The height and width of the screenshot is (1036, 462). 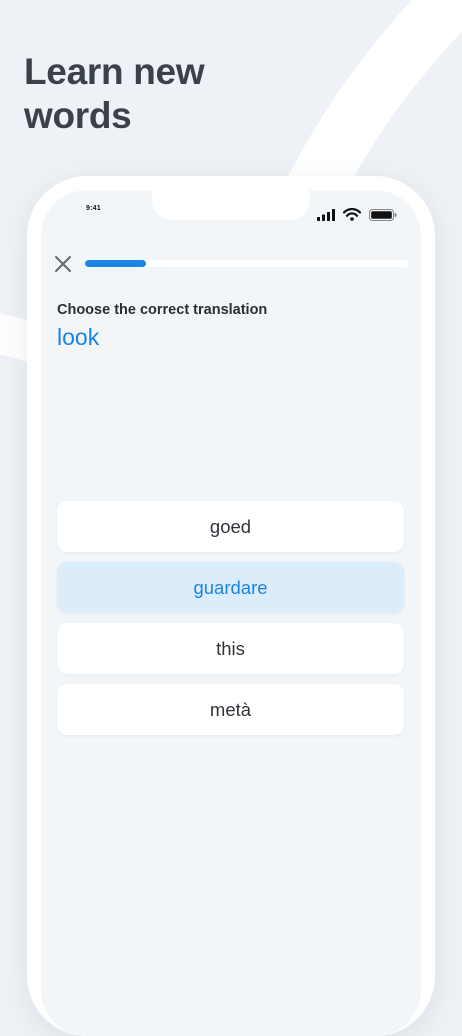 I want to click on quiz-prompt: Choose the correct translation, so click(x=162, y=310).